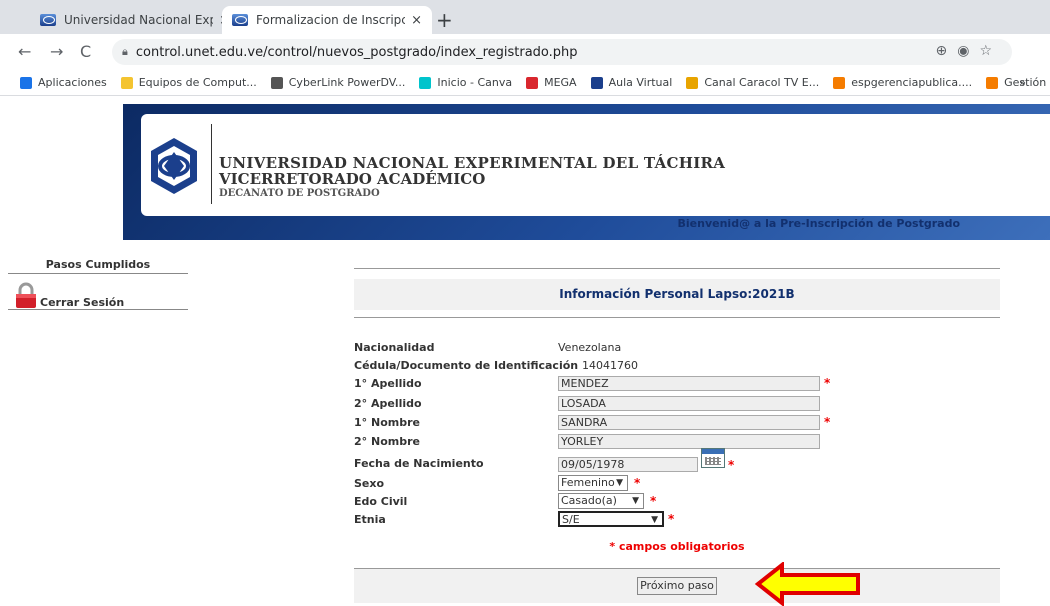 This screenshot has width=1050, height=606. What do you see at coordinates (370, 519) in the screenshot?
I see `label-etnia: Etnia` at bounding box center [370, 519].